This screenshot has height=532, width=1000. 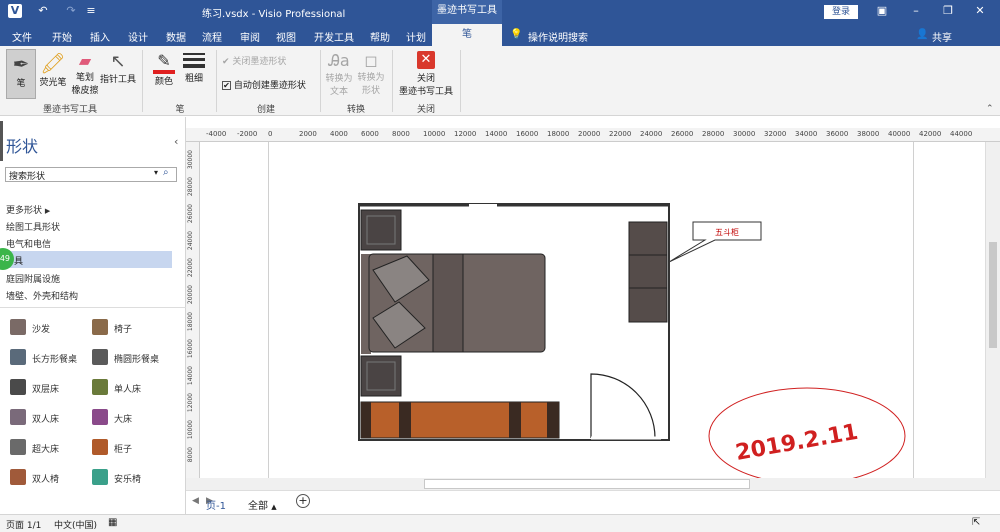 I want to click on vertical-scrollbar, so click(x=992, y=310).